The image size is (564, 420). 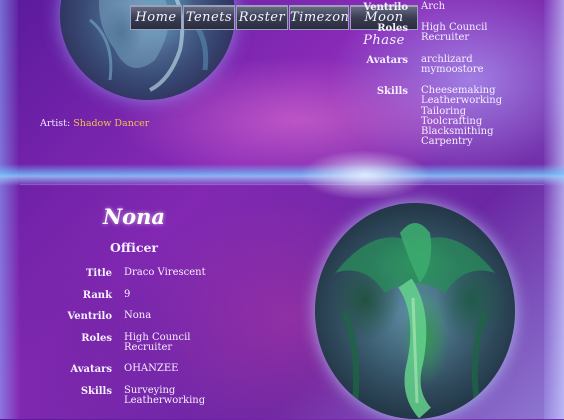 What do you see at coordinates (148, 348) in the screenshot?
I see `role-item: Recruiter` at bounding box center [148, 348].